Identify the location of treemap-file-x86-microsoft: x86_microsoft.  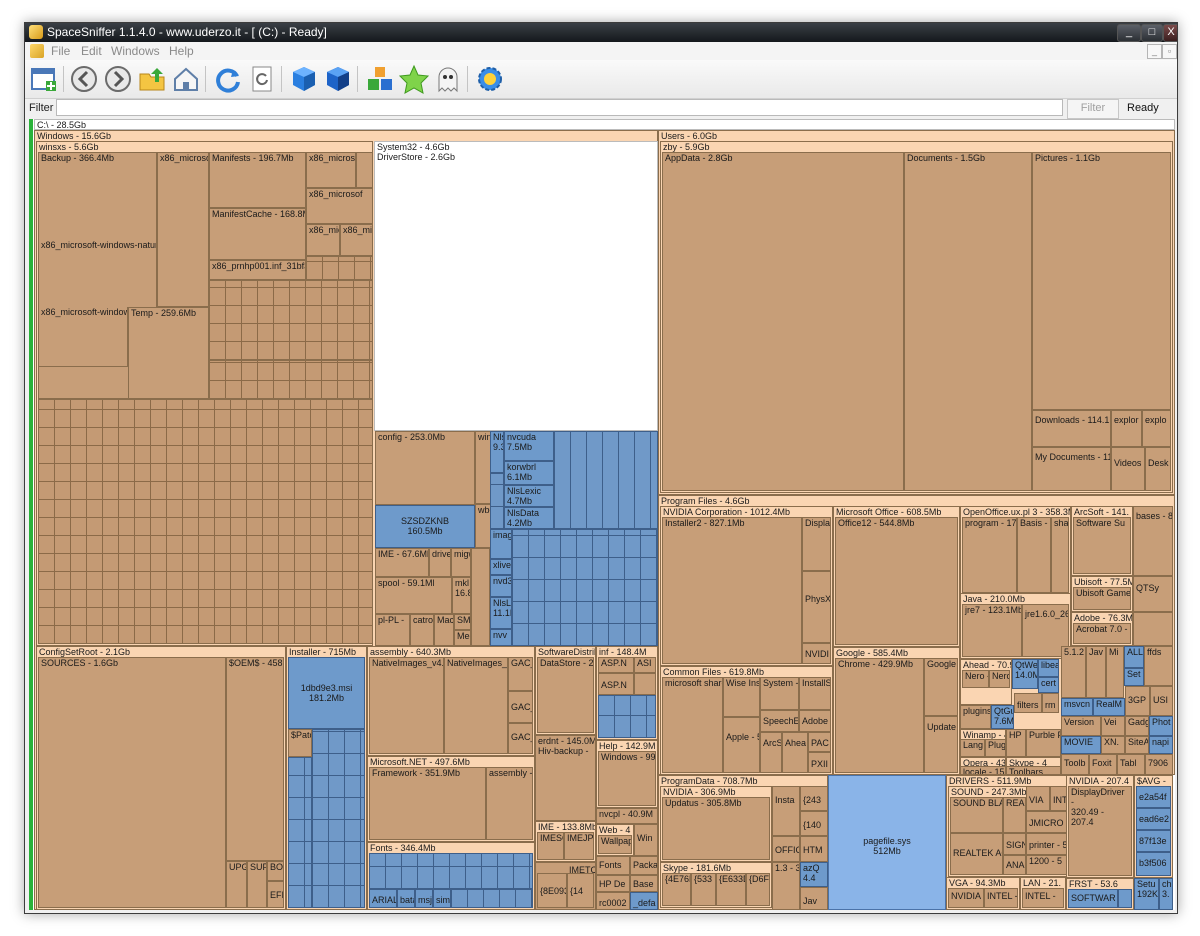
(183, 229).